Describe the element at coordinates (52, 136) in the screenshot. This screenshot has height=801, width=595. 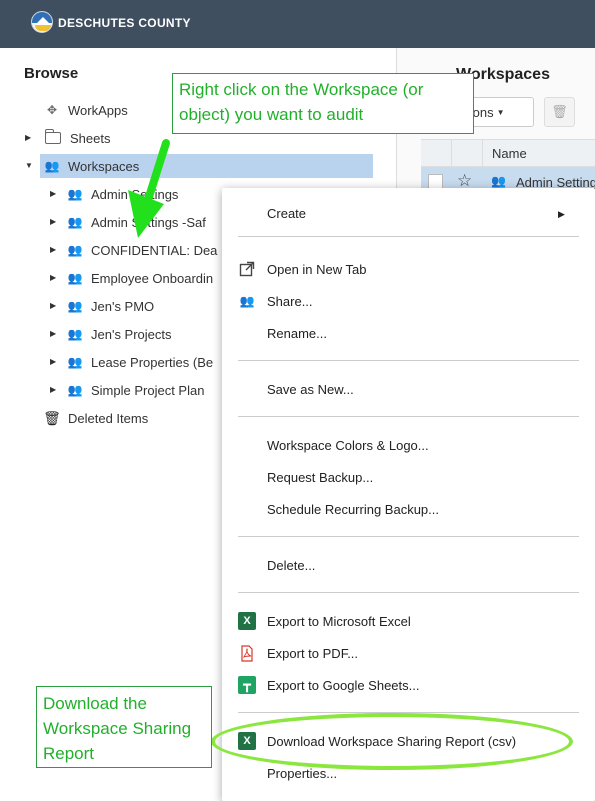
I see `folder-icon` at that location.